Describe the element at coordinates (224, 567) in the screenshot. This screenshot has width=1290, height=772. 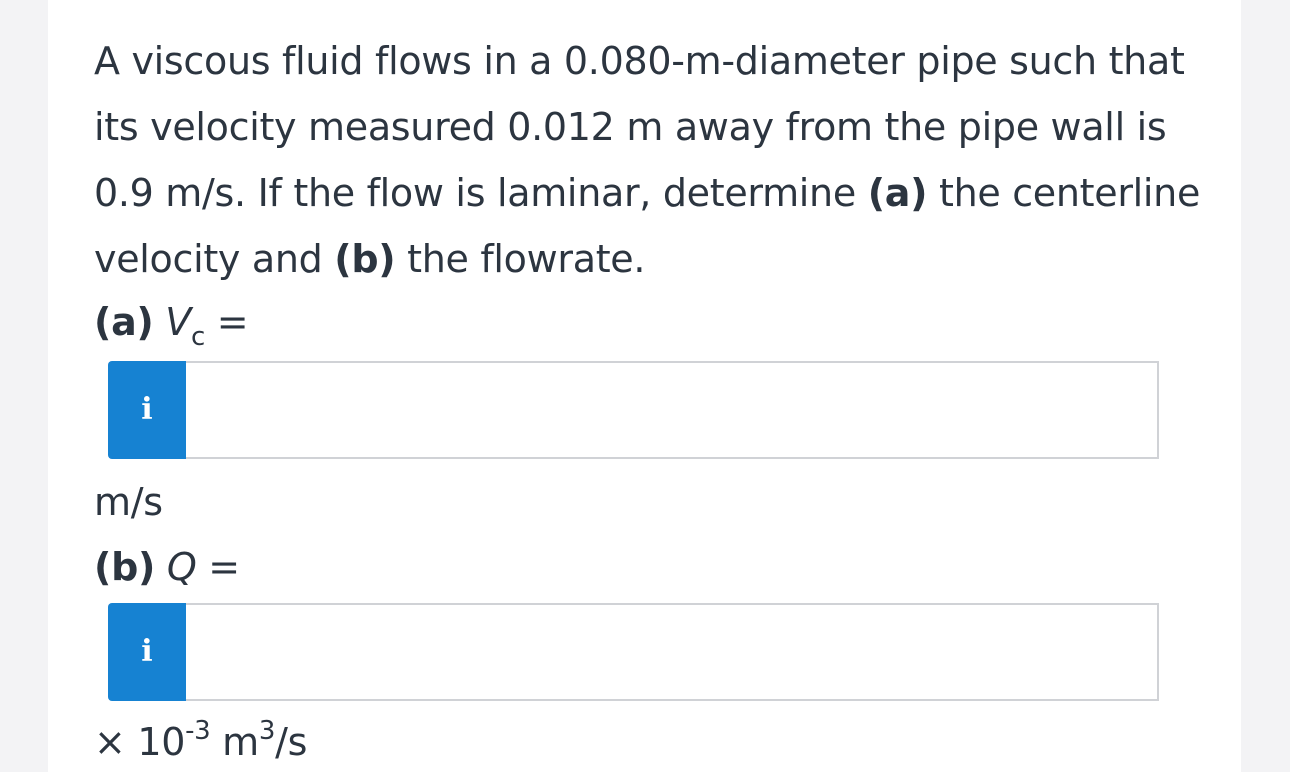
I see `part-b-equals: =` at that location.